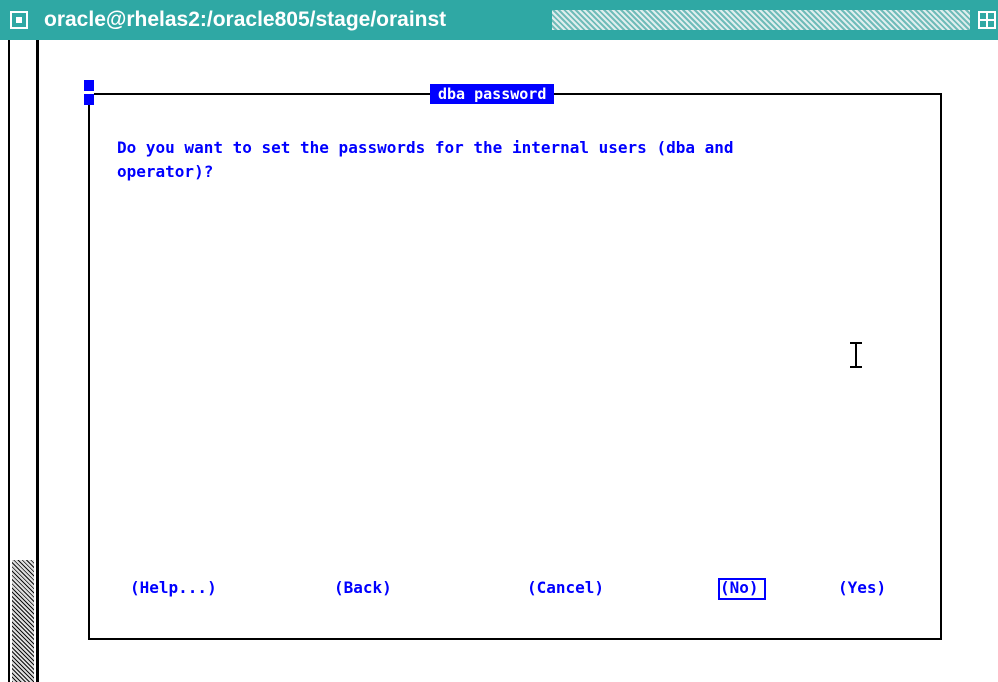 This screenshot has width=998, height=682. I want to click on window-title: oracle@rhelas2:/oracle805/stage/orainst, so click(245, 19).